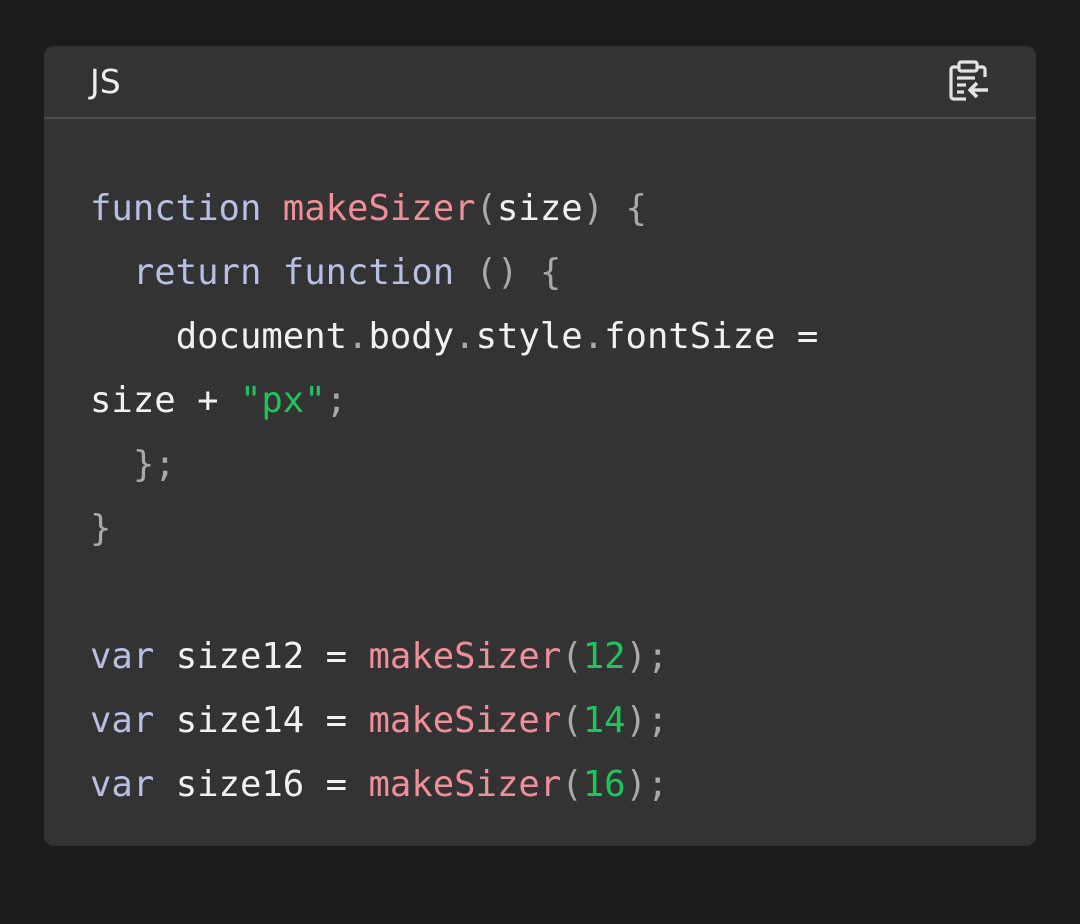 The image size is (1080, 924). Describe the element at coordinates (454, 401) in the screenshot. I see `code-line: size + "px";` at that location.